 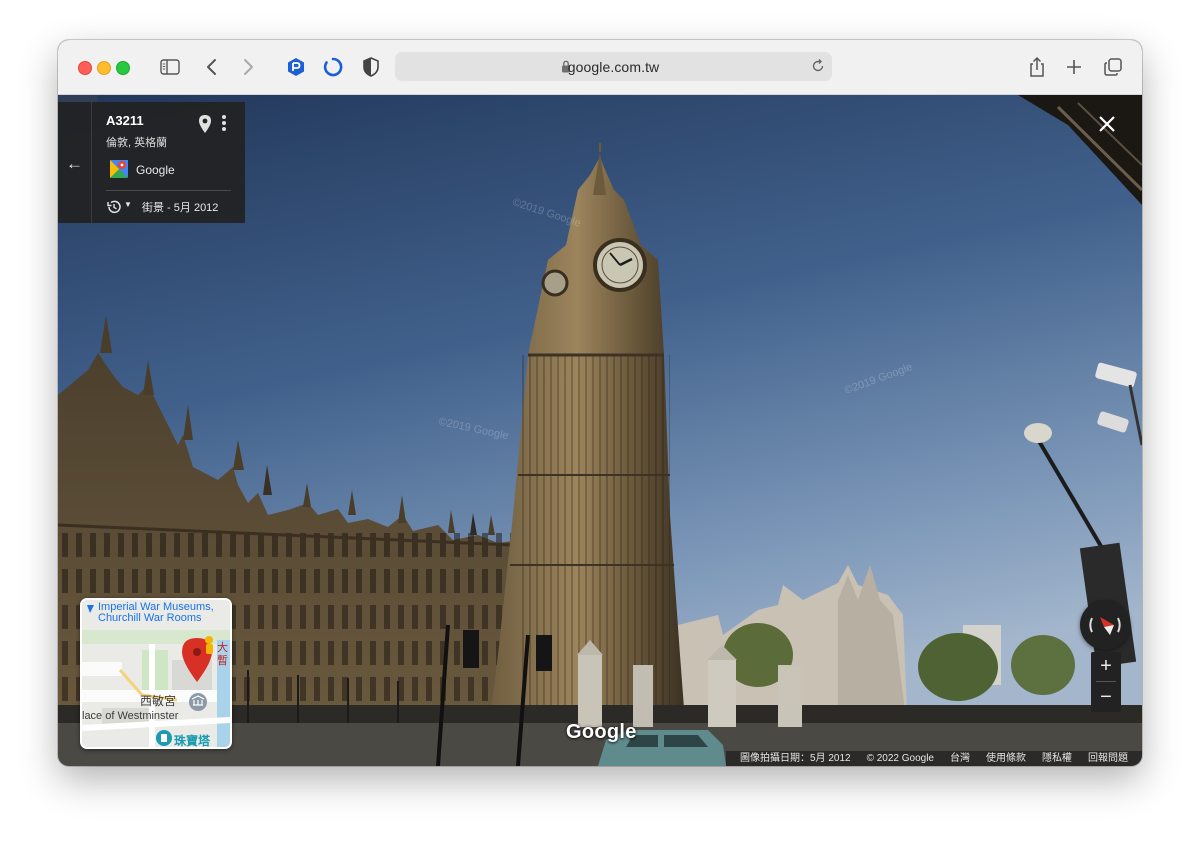 I want to click on place-title: A3211, so click(x=125, y=120).